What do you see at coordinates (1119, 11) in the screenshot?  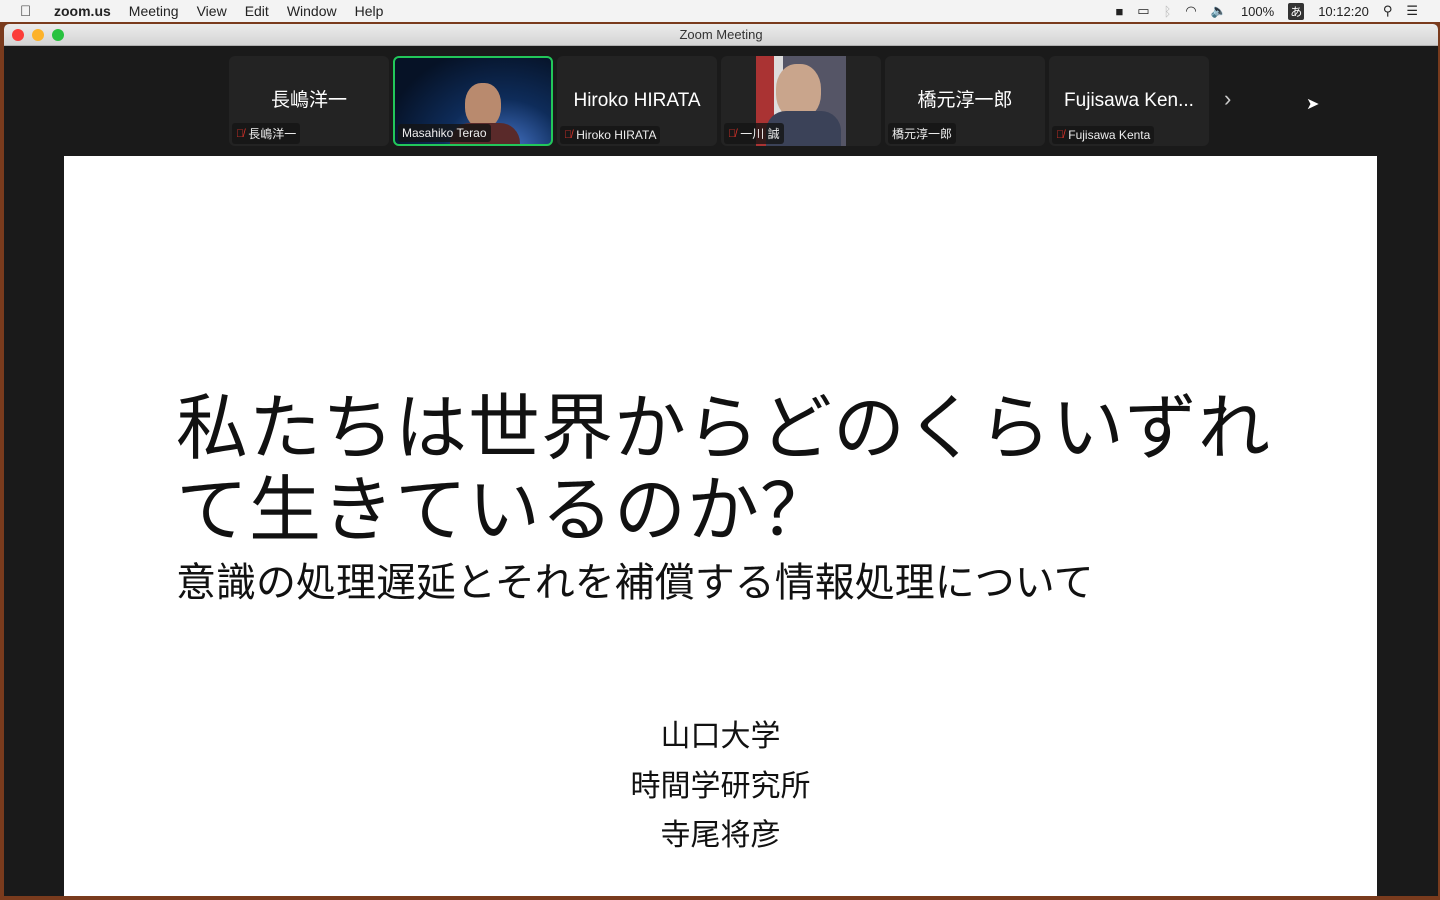 I see `zoom-status-icon: ■` at bounding box center [1119, 11].